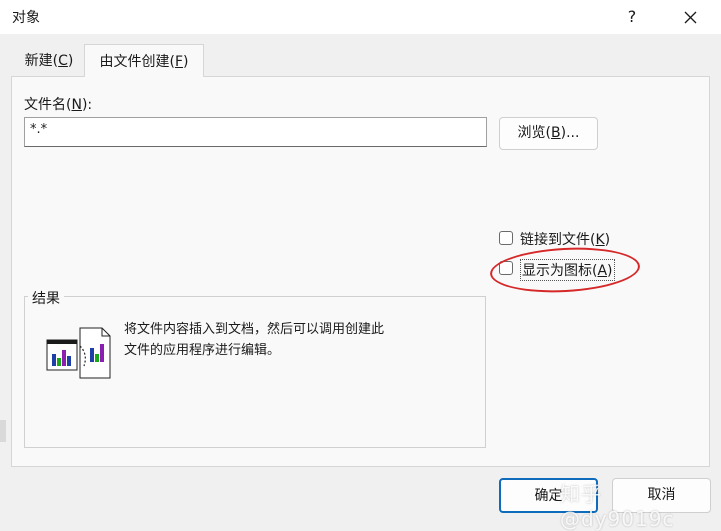 The width and height of the screenshot is (721, 531). What do you see at coordinates (58, 105) in the screenshot?
I see `file-name-label: 文件名(N):` at bounding box center [58, 105].